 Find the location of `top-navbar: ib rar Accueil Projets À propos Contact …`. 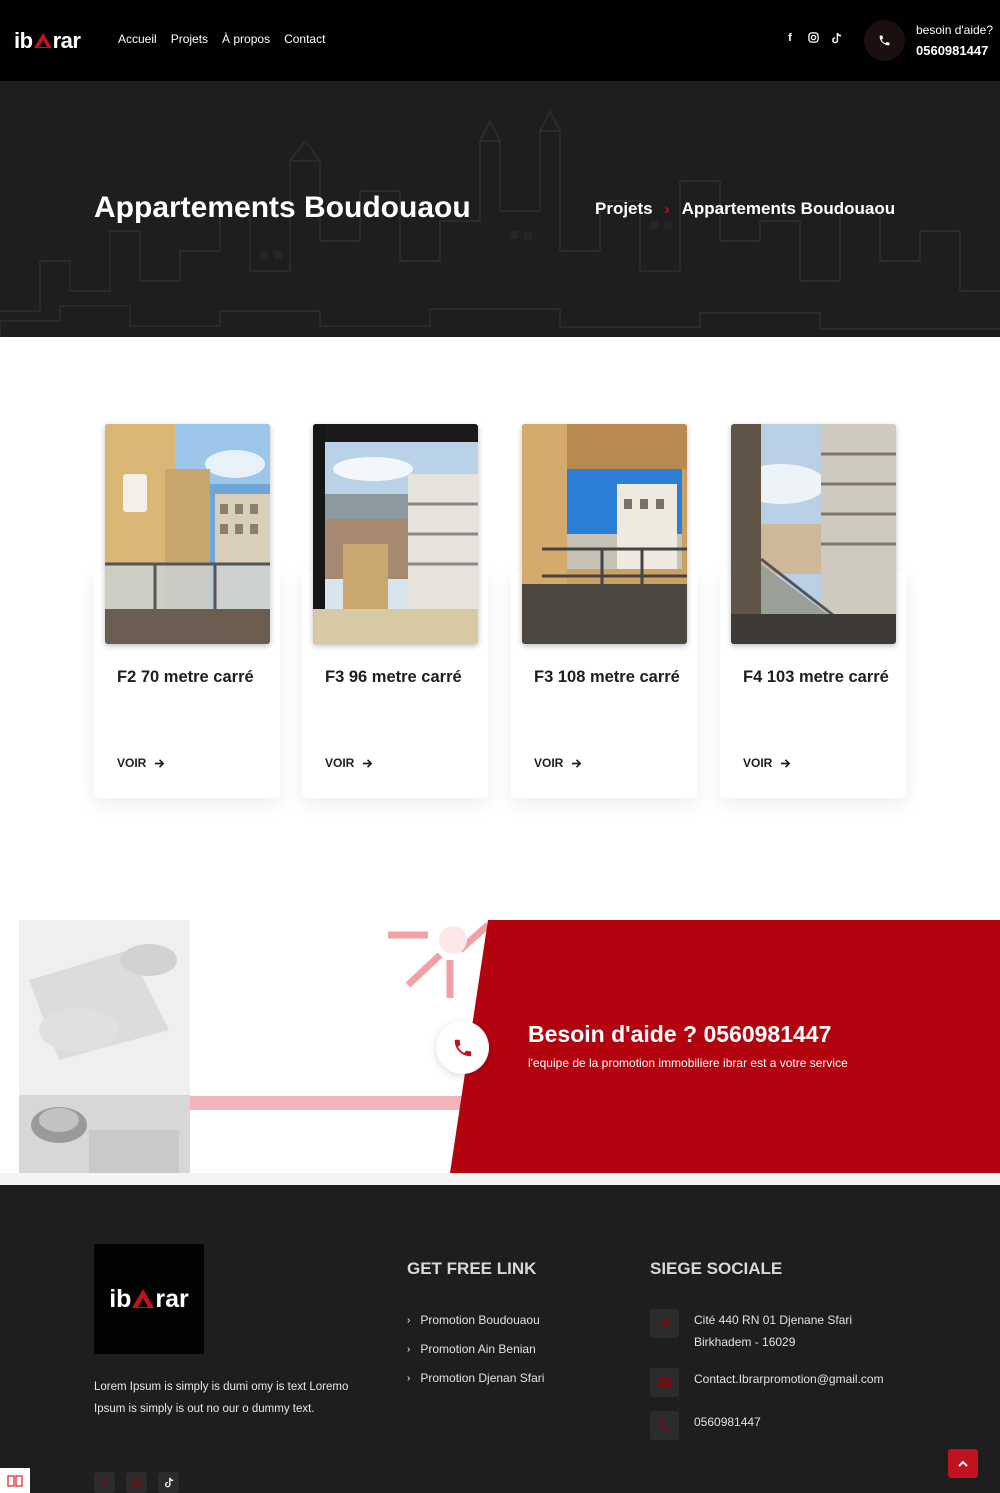

top-navbar: ib rar Accueil Projets À propos Contact … is located at coordinates (500, 40).